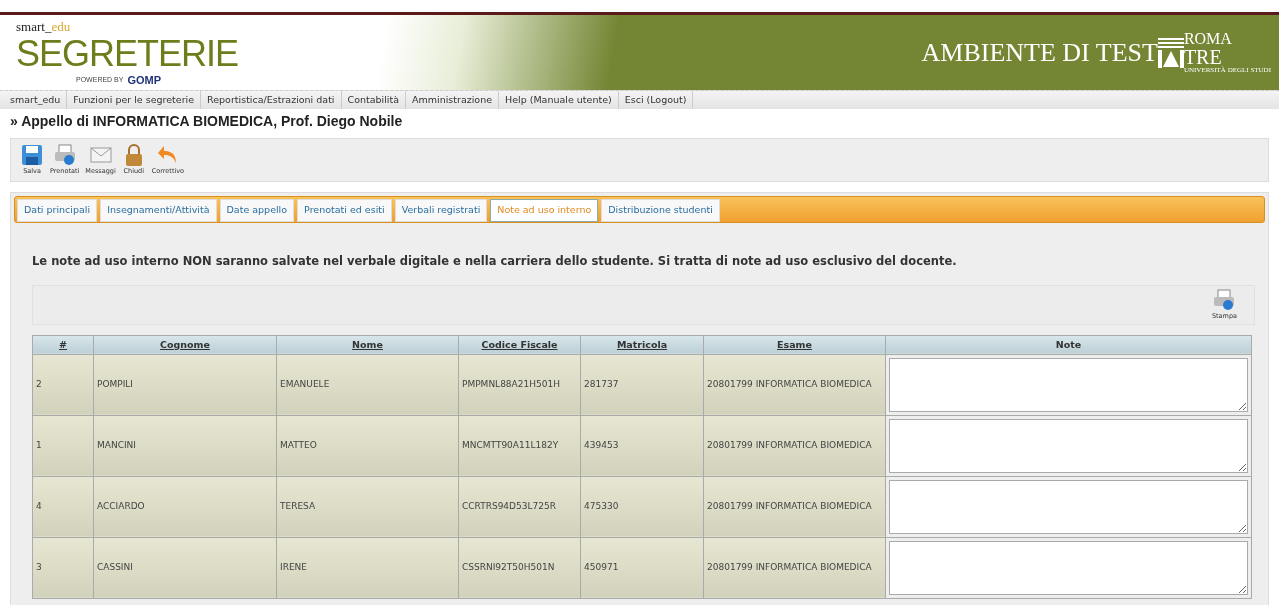 This screenshot has height=605, width=1279. What do you see at coordinates (271, 100) in the screenshot?
I see `menu-item: Reportistica/Estrazioni dati` at bounding box center [271, 100].